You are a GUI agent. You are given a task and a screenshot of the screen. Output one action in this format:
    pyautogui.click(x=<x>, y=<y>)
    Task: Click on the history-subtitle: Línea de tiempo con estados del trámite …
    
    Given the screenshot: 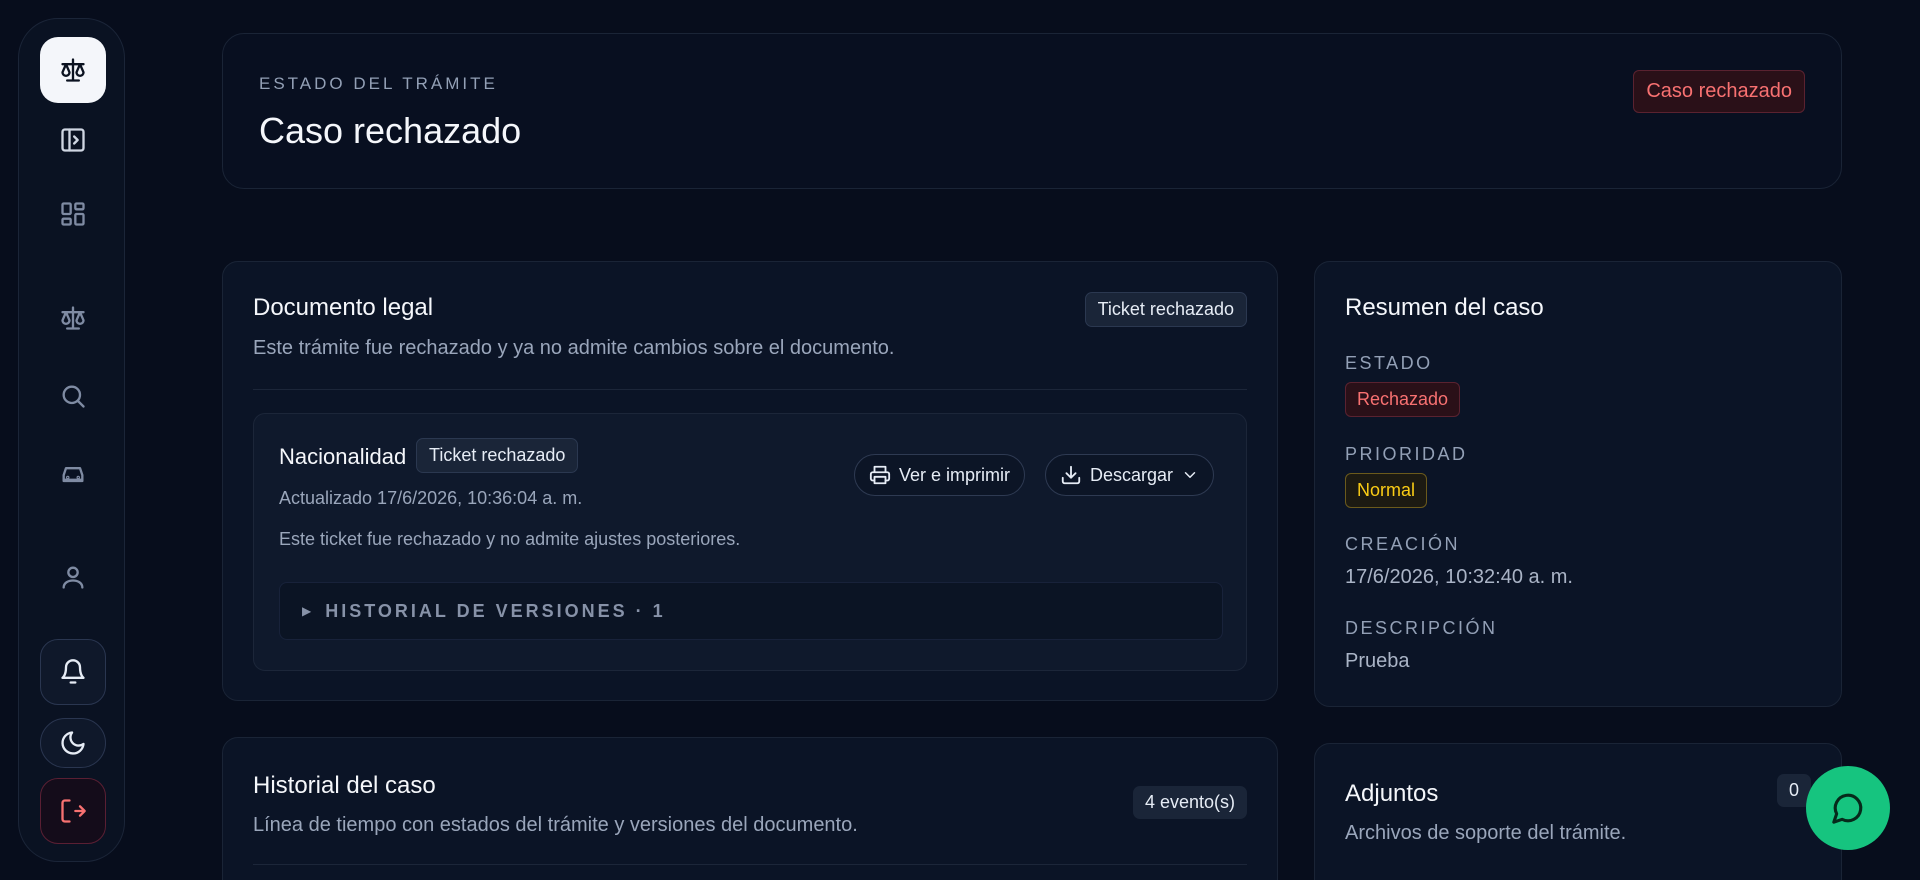 What is the action you would take?
    pyautogui.click(x=555, y=825)
    